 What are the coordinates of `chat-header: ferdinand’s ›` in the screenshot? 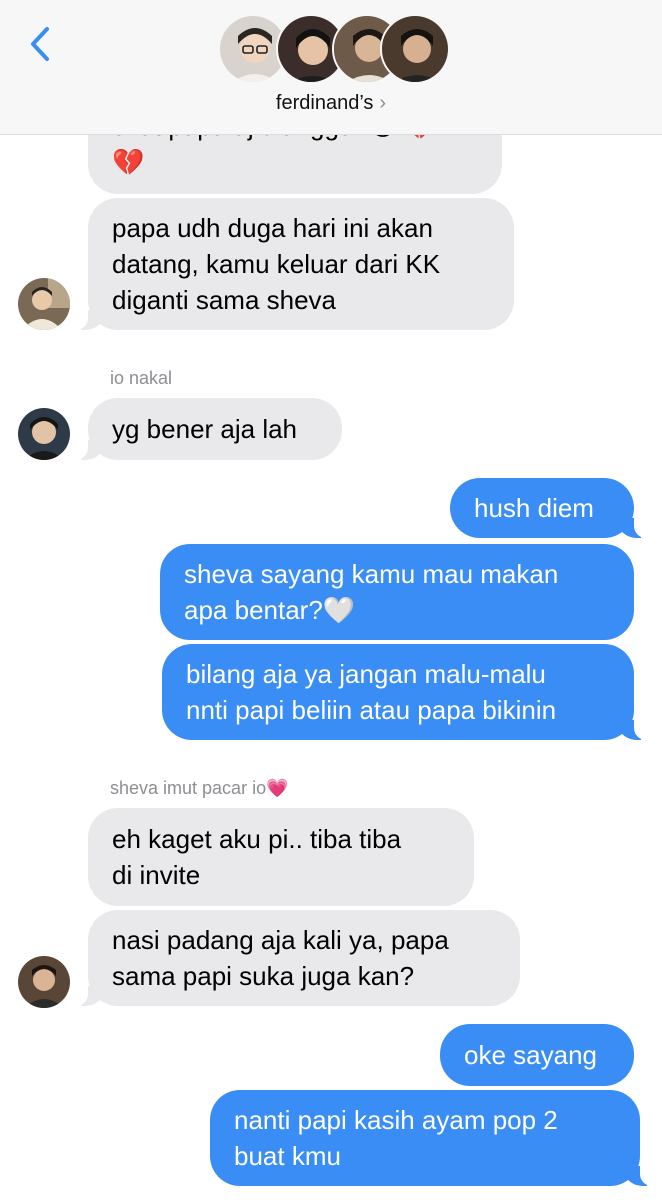 It's located at (331, 67).